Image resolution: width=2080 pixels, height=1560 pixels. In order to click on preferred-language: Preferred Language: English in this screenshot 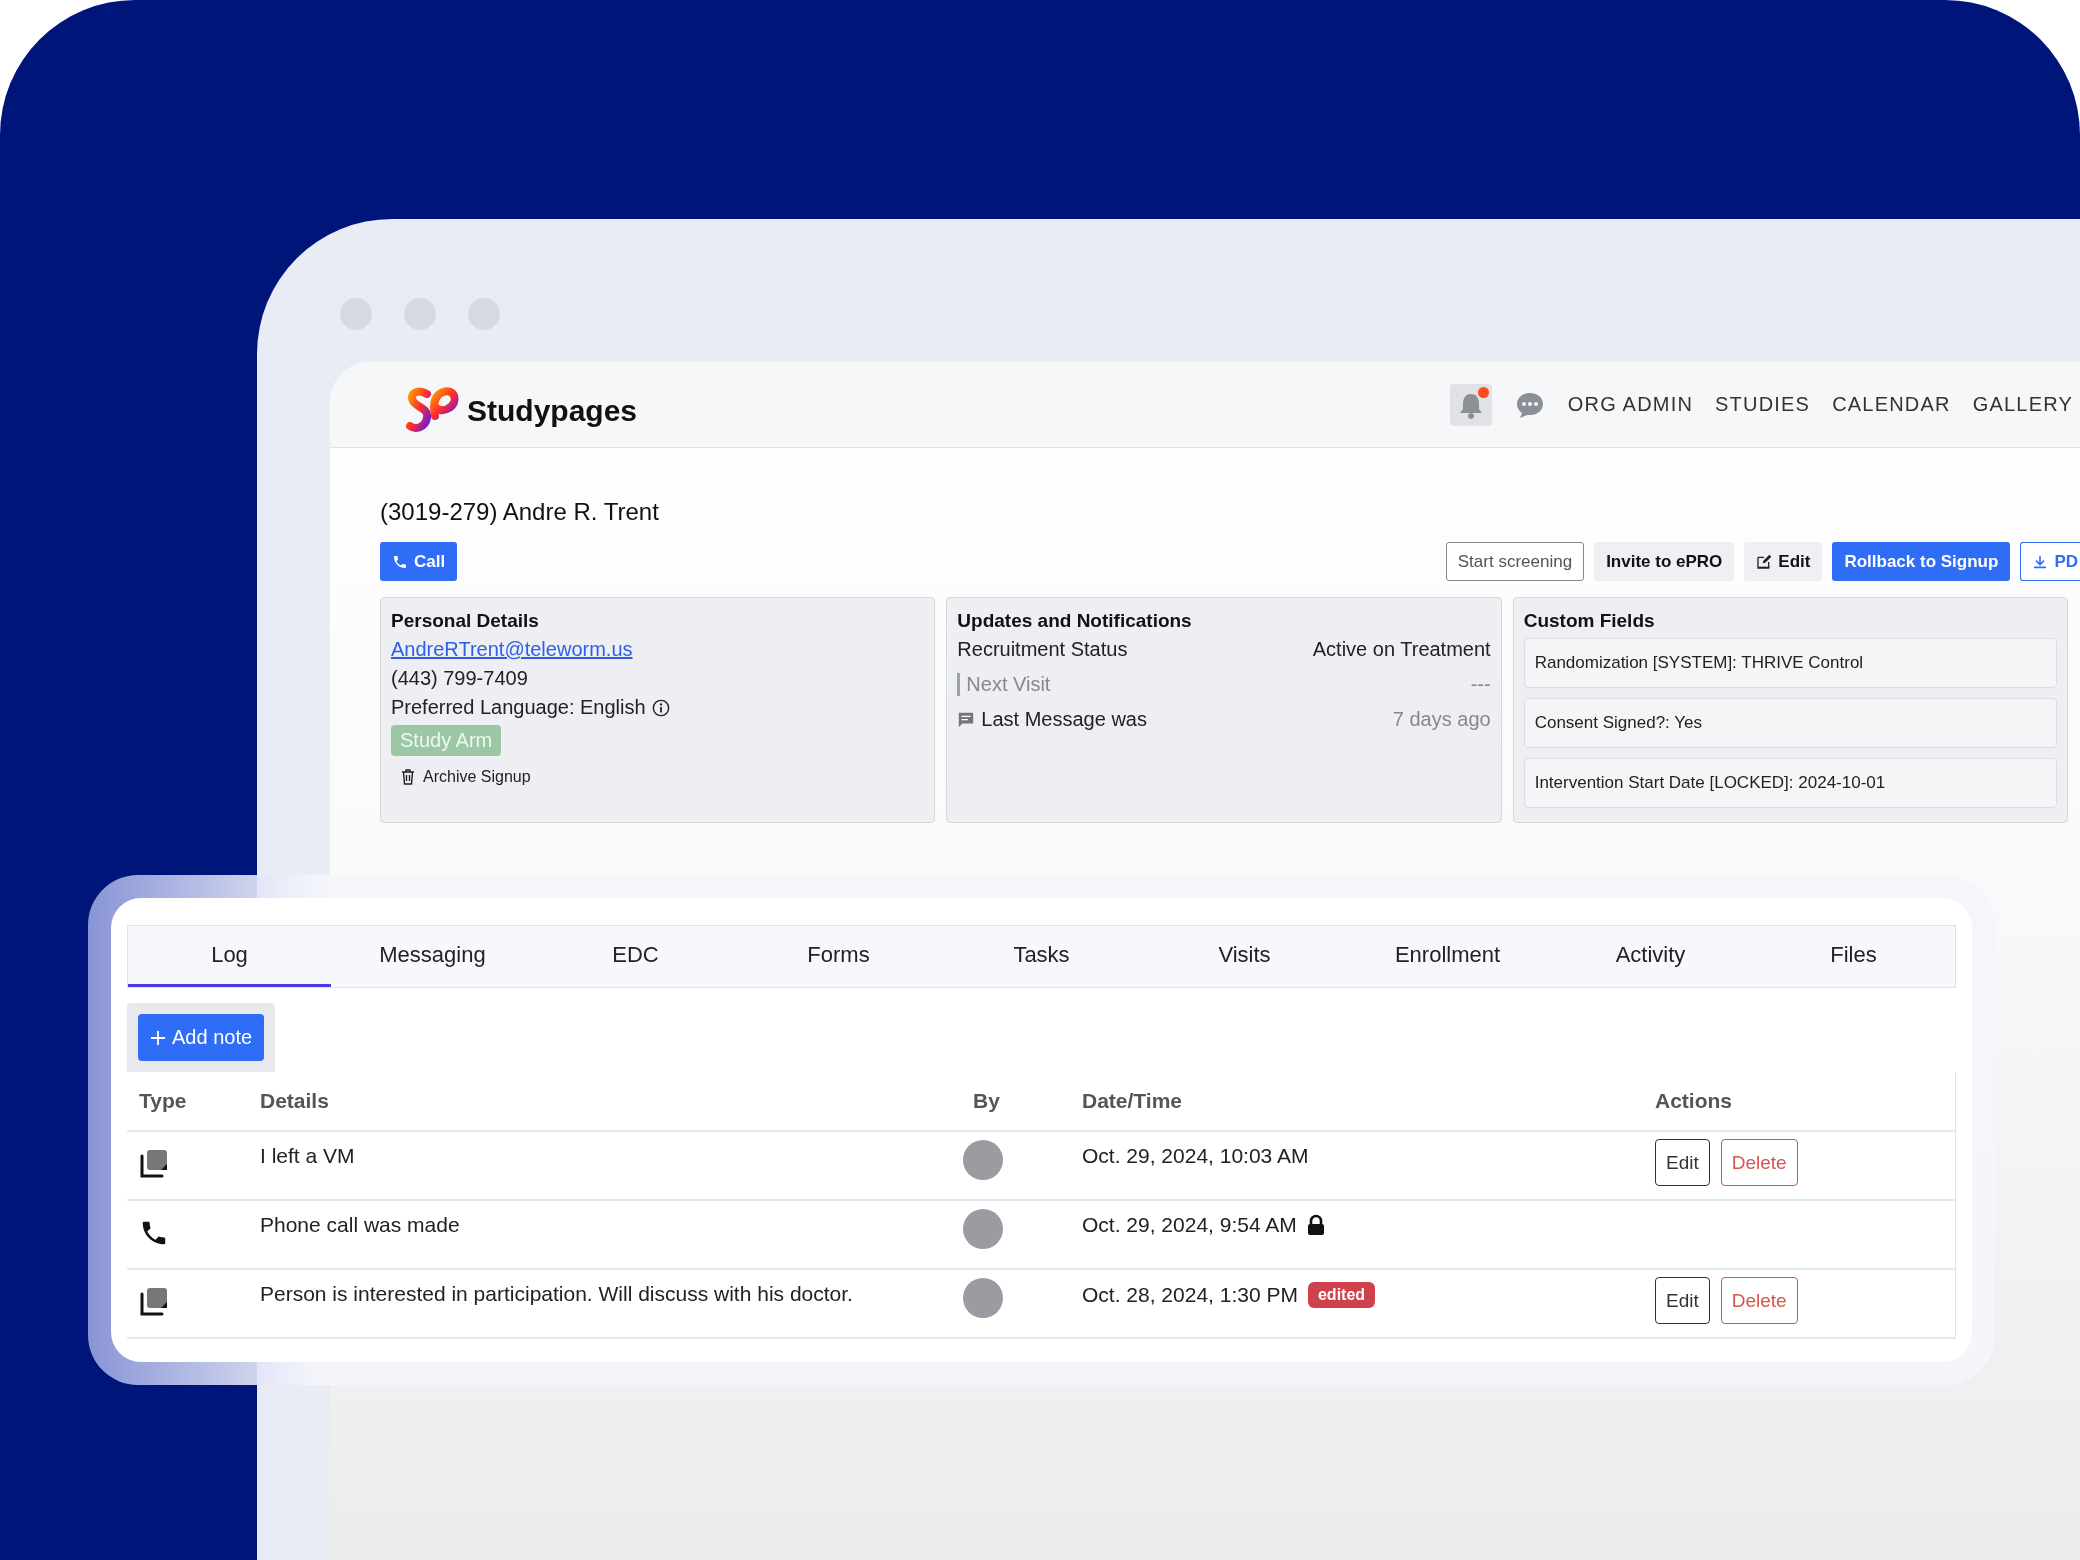, I will do `click(518, 707)`.